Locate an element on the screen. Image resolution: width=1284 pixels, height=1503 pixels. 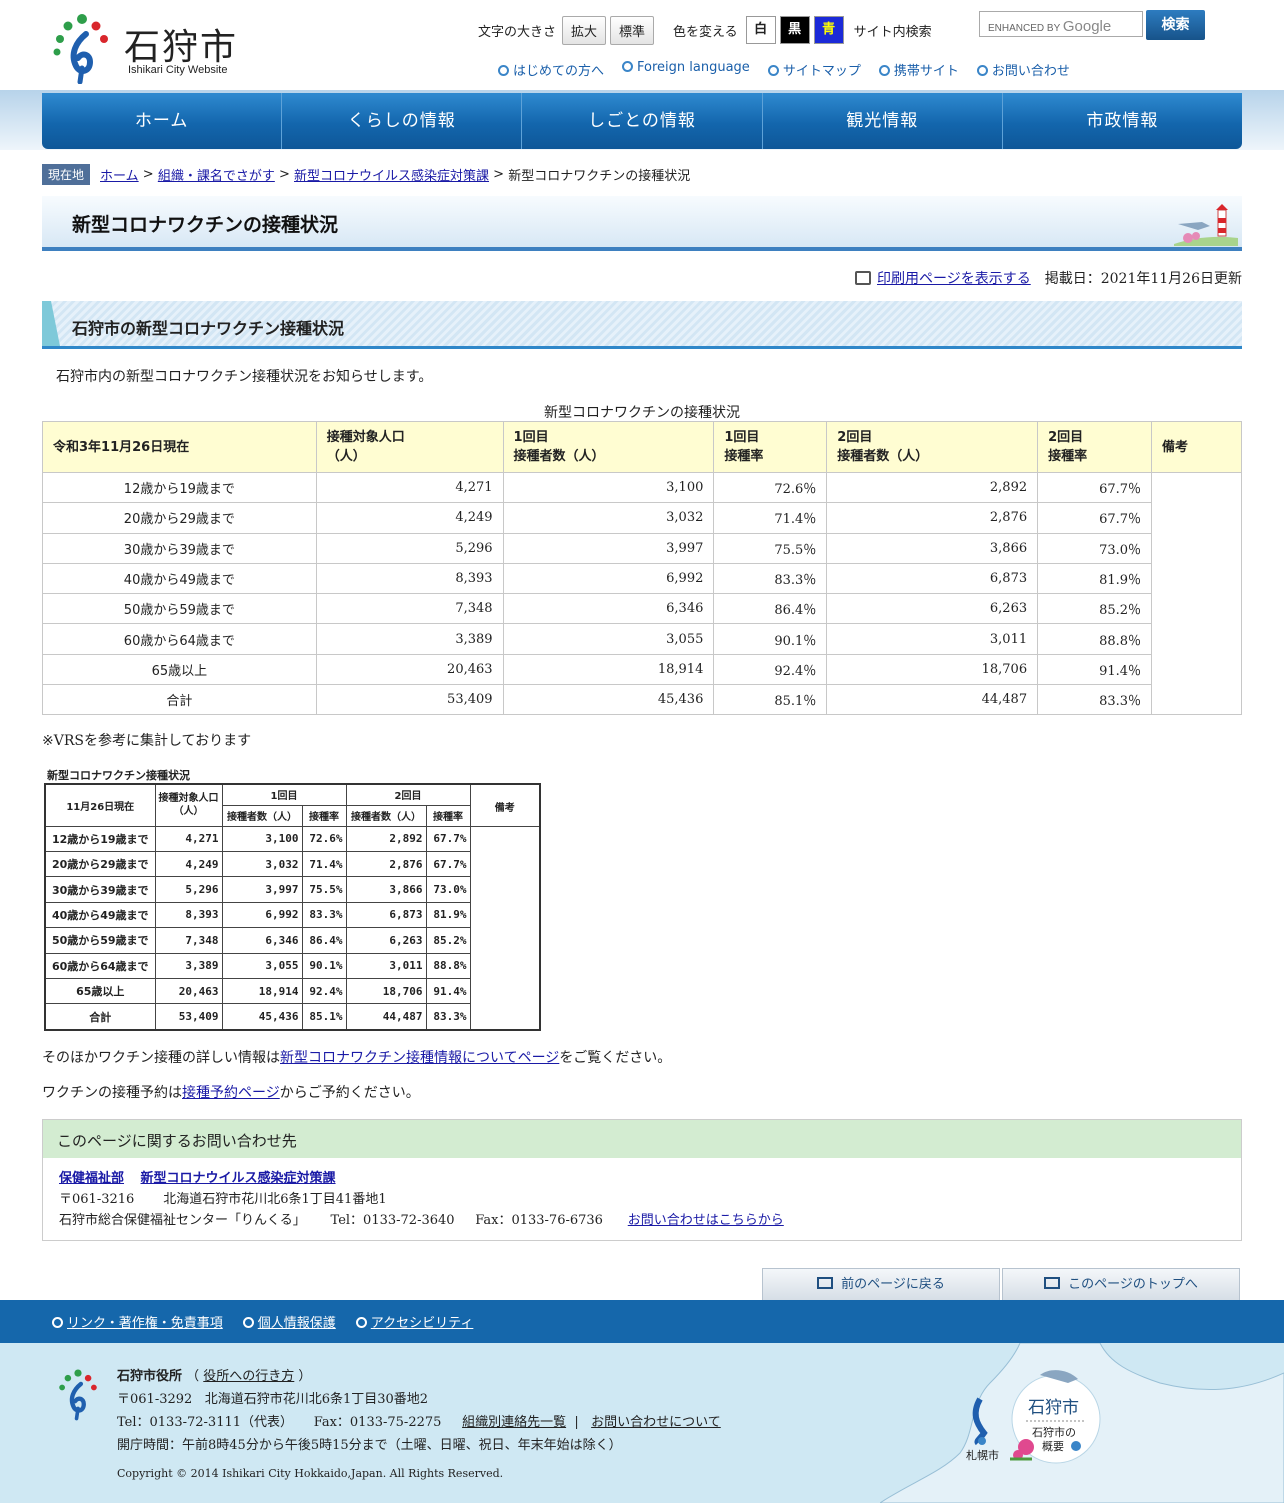
link-sitemap: サイトマップ is located at coordinates (814, 69).